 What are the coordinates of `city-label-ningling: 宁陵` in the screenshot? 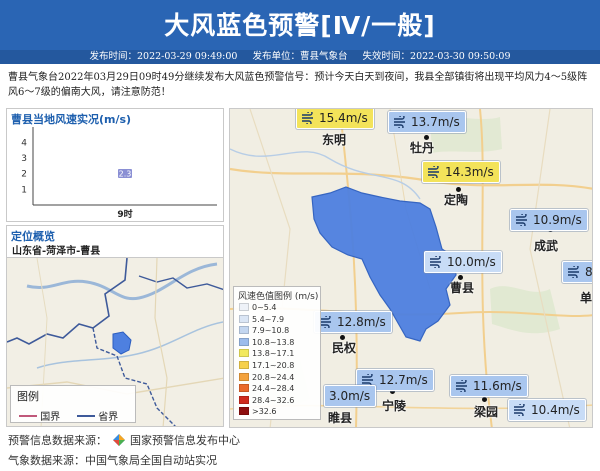 It's located at (394, 406).